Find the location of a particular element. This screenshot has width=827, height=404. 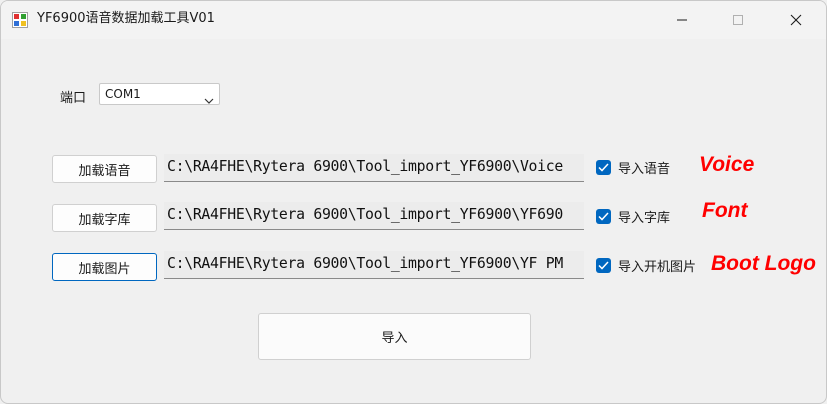

load-image-button: 加载图片 is located at coordinates (104, 267).